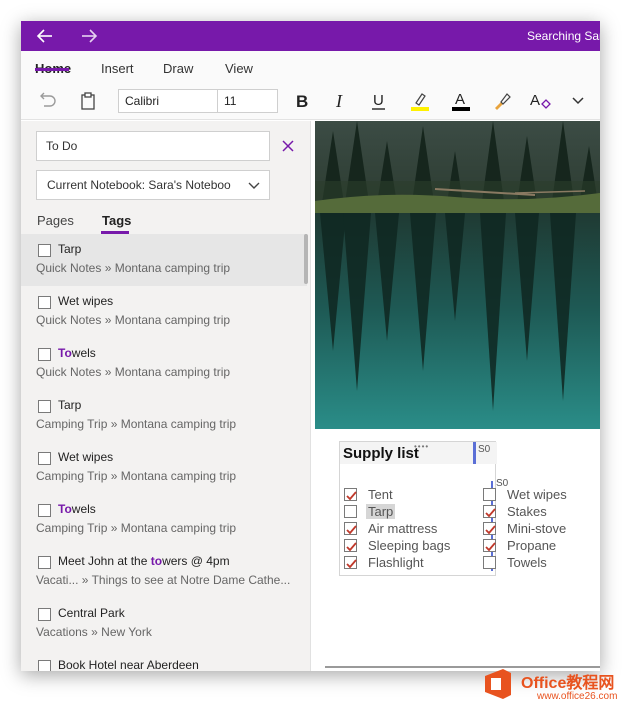 The width and height of the screenshot is (641, 714). I want to click on underline-icon: U, so click(378, 101).